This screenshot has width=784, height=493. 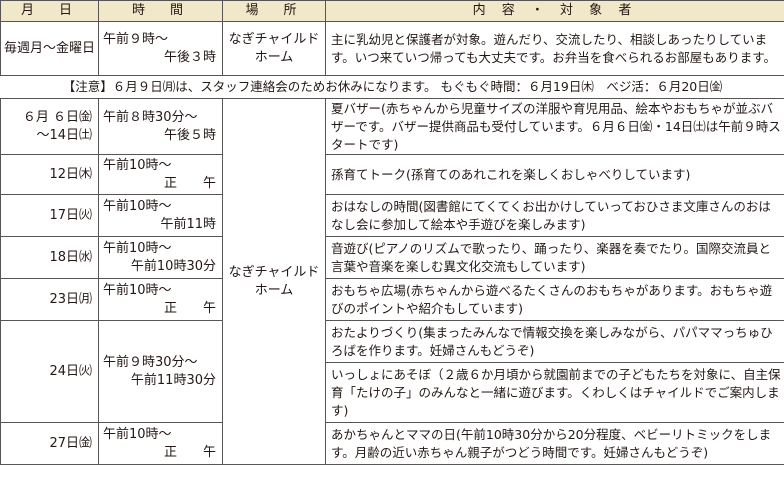 I want to click on event-date: 23日㈪, so click(x=49, y=299).